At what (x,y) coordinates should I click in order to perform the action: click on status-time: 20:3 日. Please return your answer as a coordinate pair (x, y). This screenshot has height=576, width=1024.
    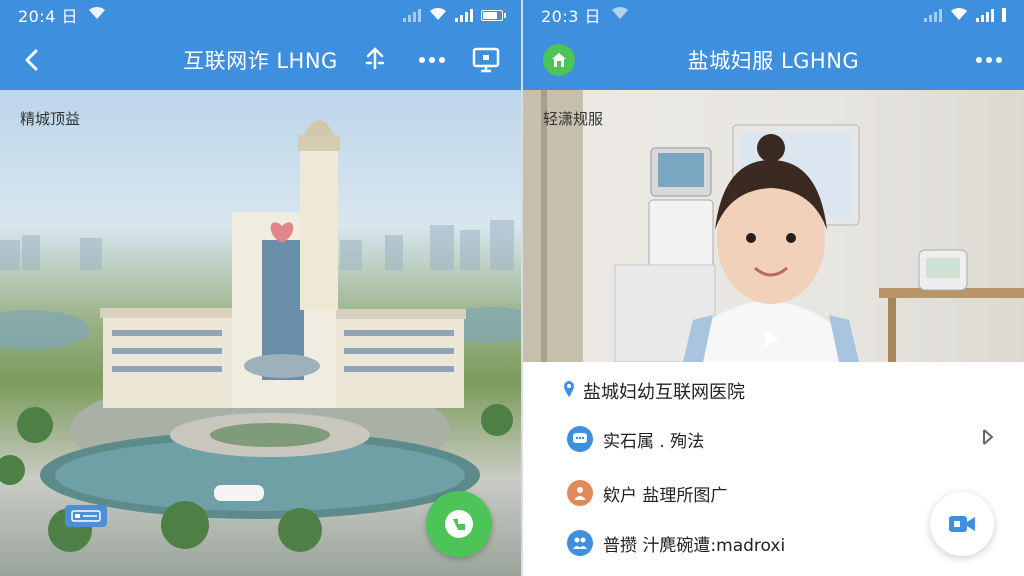
    Looking at the image, I should click on (571, 16).